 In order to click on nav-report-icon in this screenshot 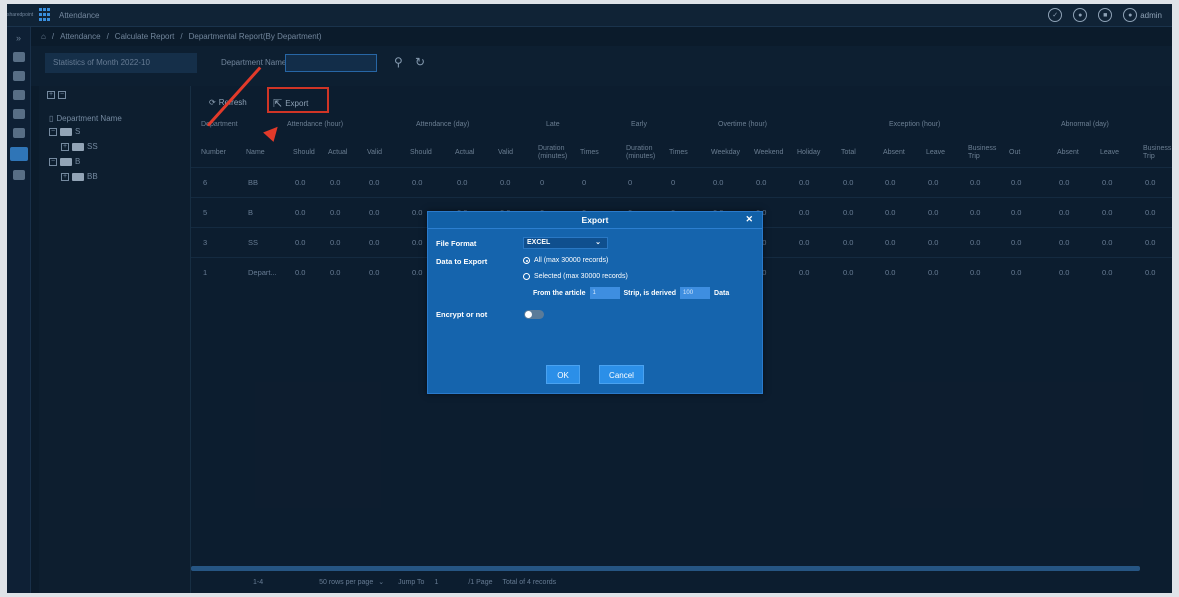, I will do `click(18, 154)`.